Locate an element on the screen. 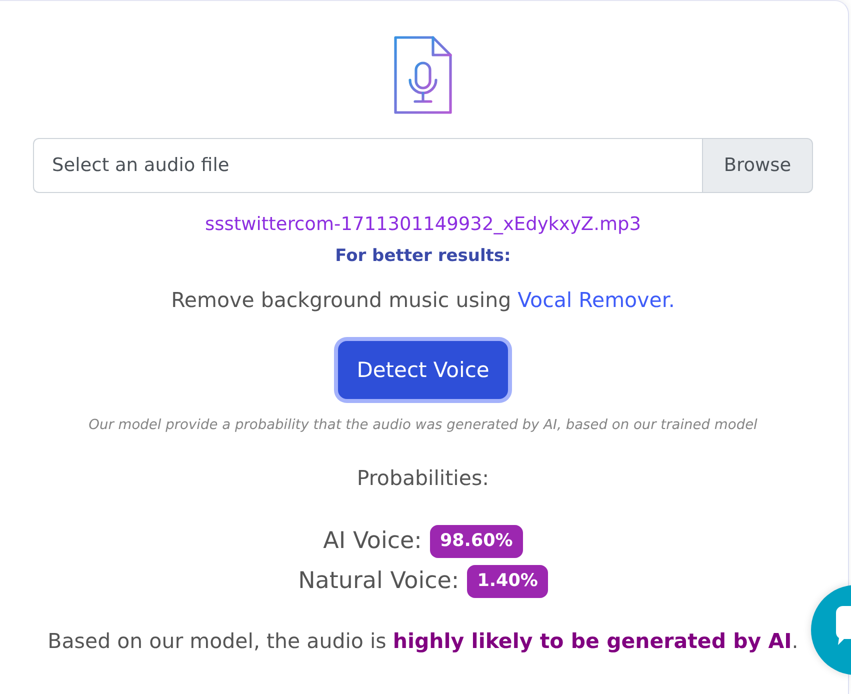  verdict-text: Based on our model, the audio is highly likely to be generated by AI. is located at coordinates (423, 641).